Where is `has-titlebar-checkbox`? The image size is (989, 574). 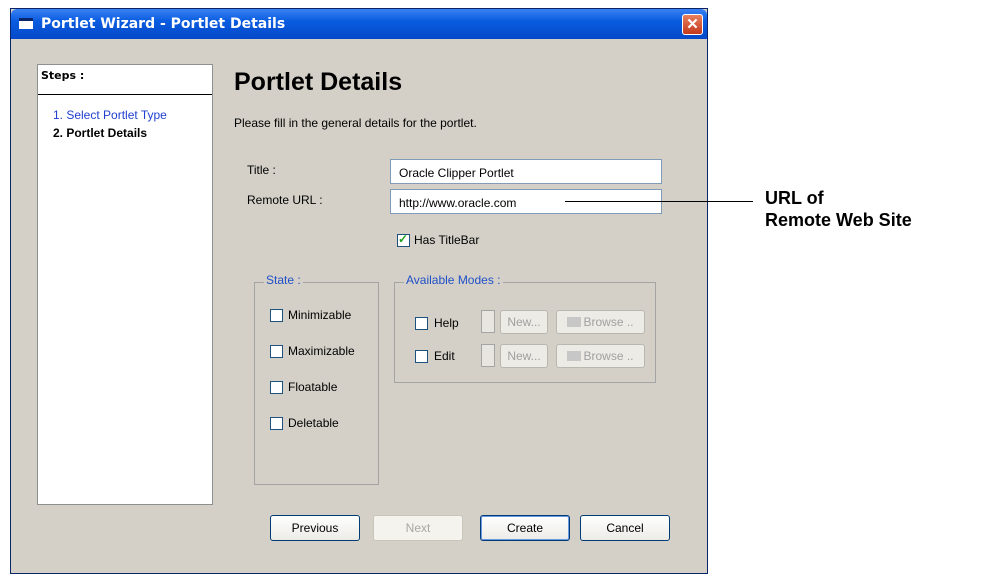 has-titlebar-checkbox is located at coordinates (403, 239).